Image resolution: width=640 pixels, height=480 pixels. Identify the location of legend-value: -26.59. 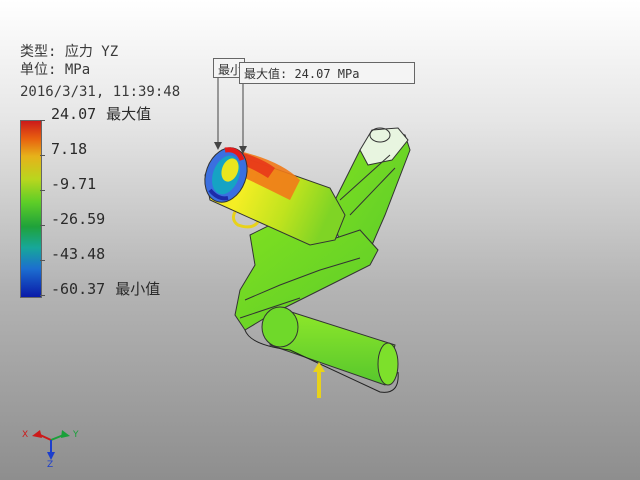
(78, 219).